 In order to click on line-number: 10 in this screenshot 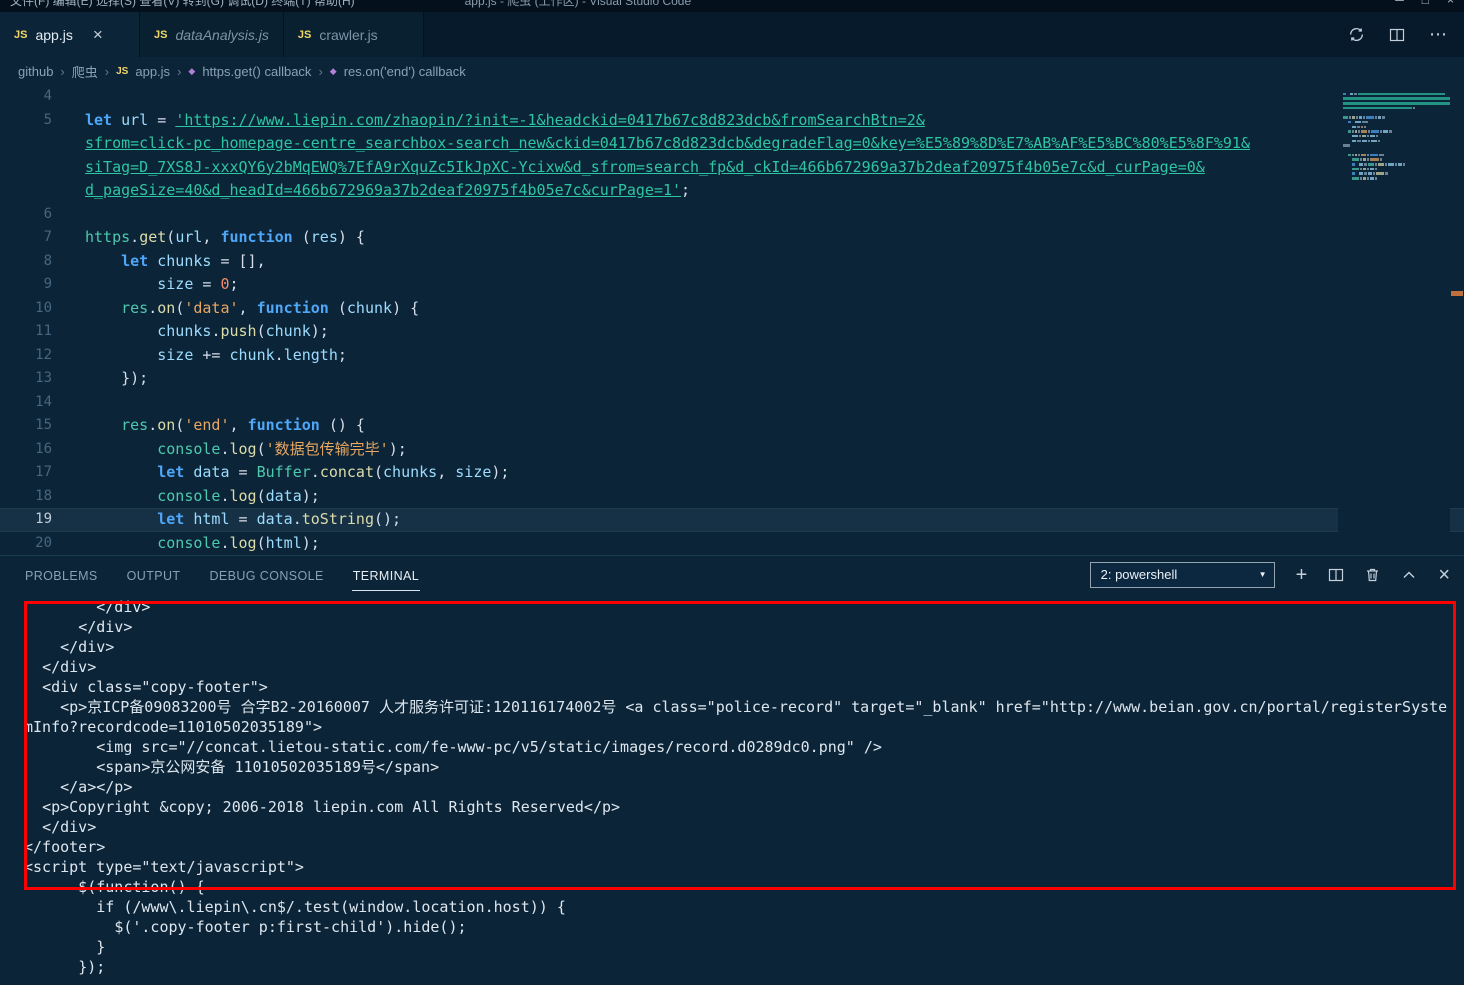, I will do `click(42, 309)`.